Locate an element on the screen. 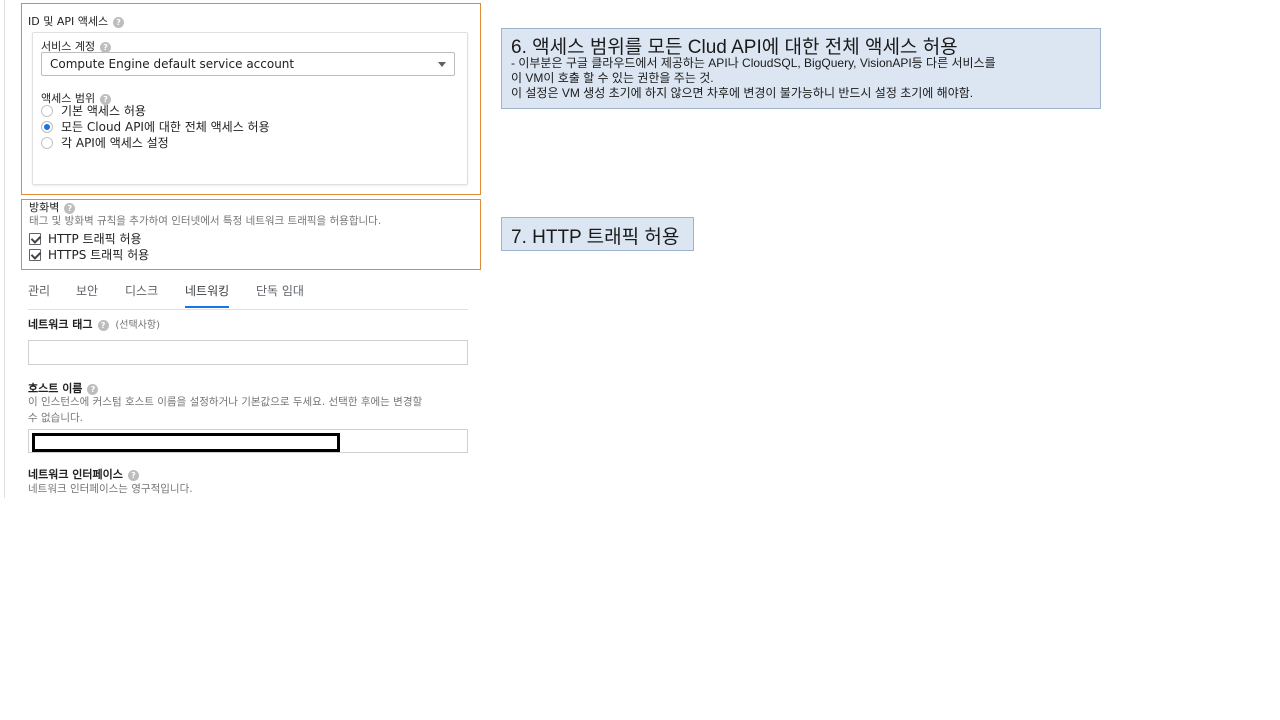  tab-security: 보안 is located at coordinates (87, 295).